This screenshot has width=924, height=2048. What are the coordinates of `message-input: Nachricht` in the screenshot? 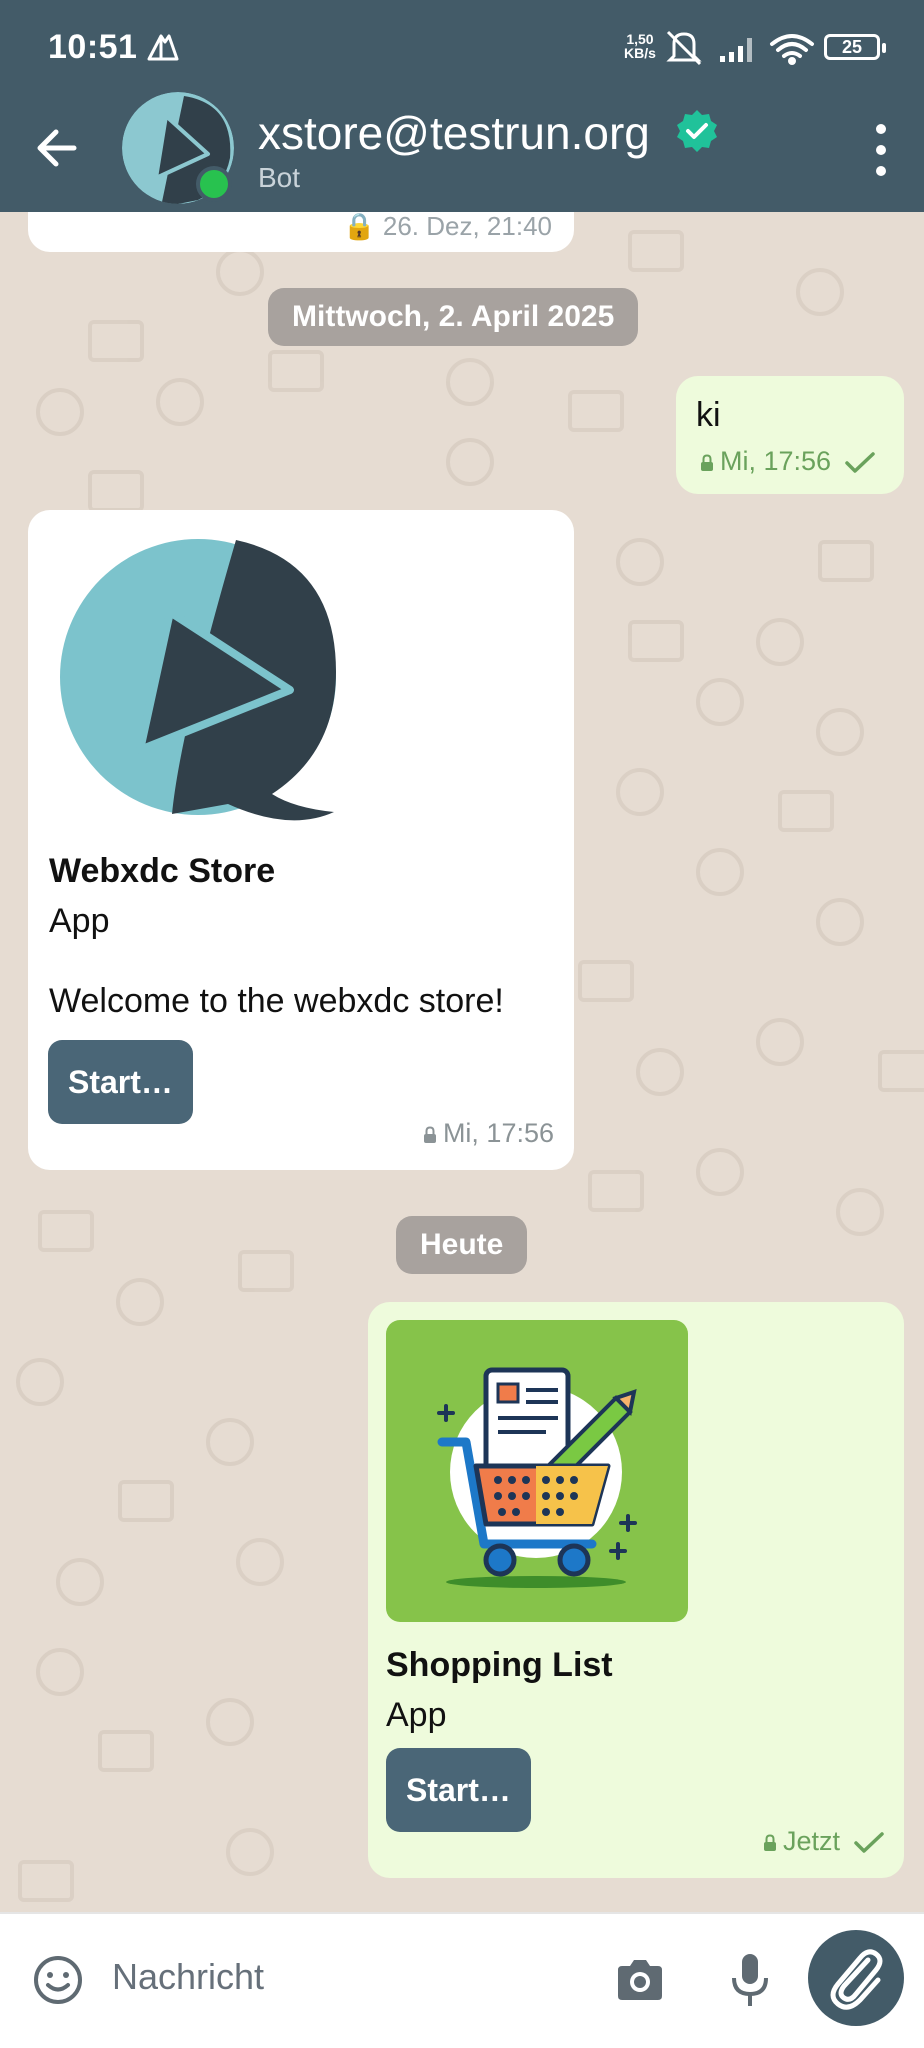 It's located at (188, 1977).